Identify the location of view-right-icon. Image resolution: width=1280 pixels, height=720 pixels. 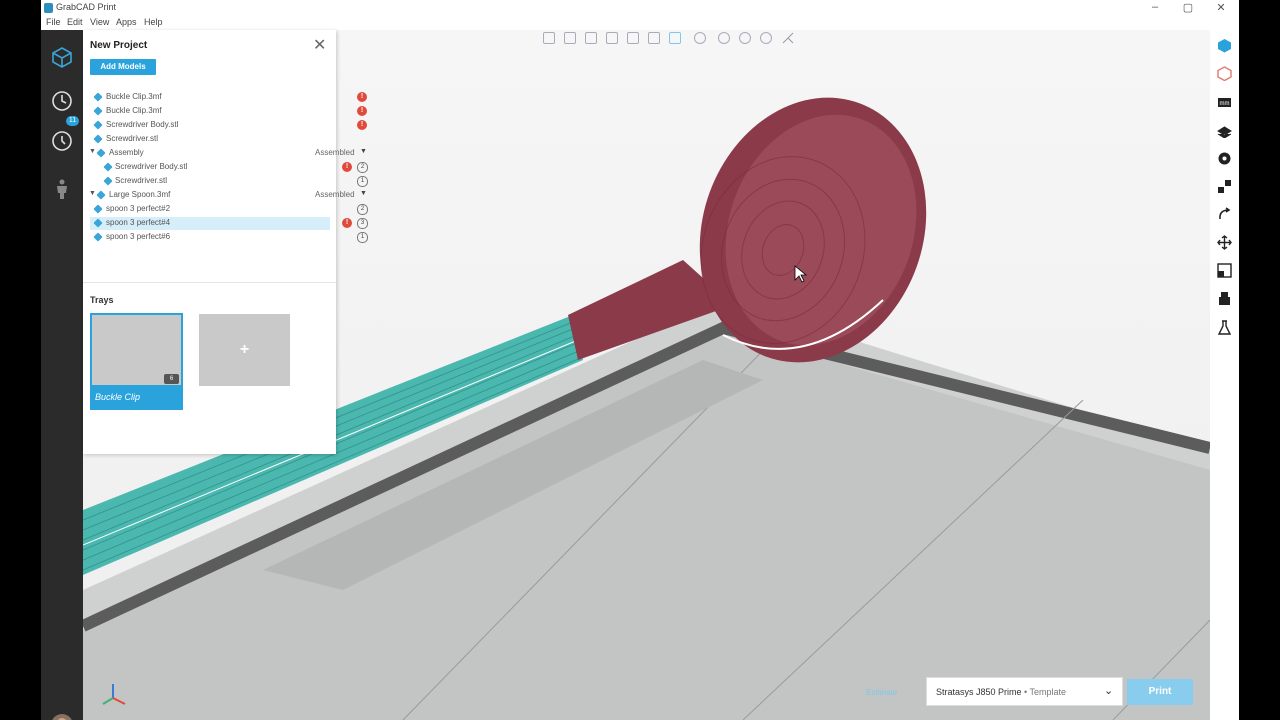
(612, 38).